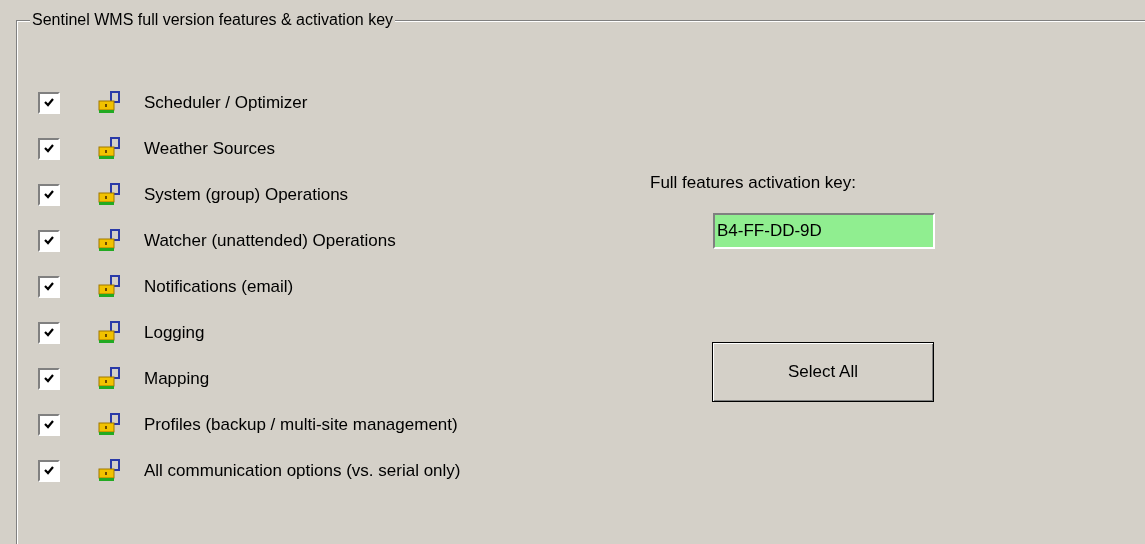  What do you see at coordinates (302, 471) in the screenshot?
I see `feature-label: All communication options (vs. serial only)` at bounding box center [302, 471].